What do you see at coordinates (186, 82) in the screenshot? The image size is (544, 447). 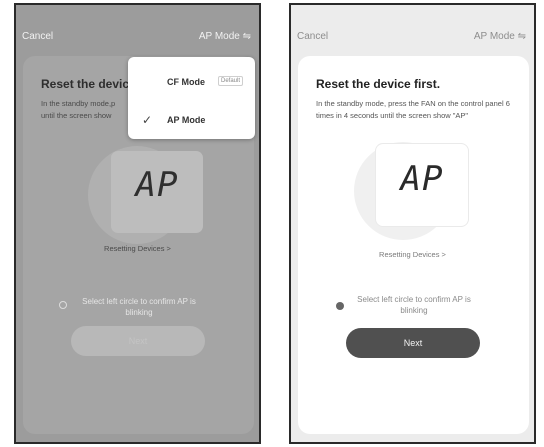 I see `menu-item-label: CF Mode` at bounding box center [186, 82].